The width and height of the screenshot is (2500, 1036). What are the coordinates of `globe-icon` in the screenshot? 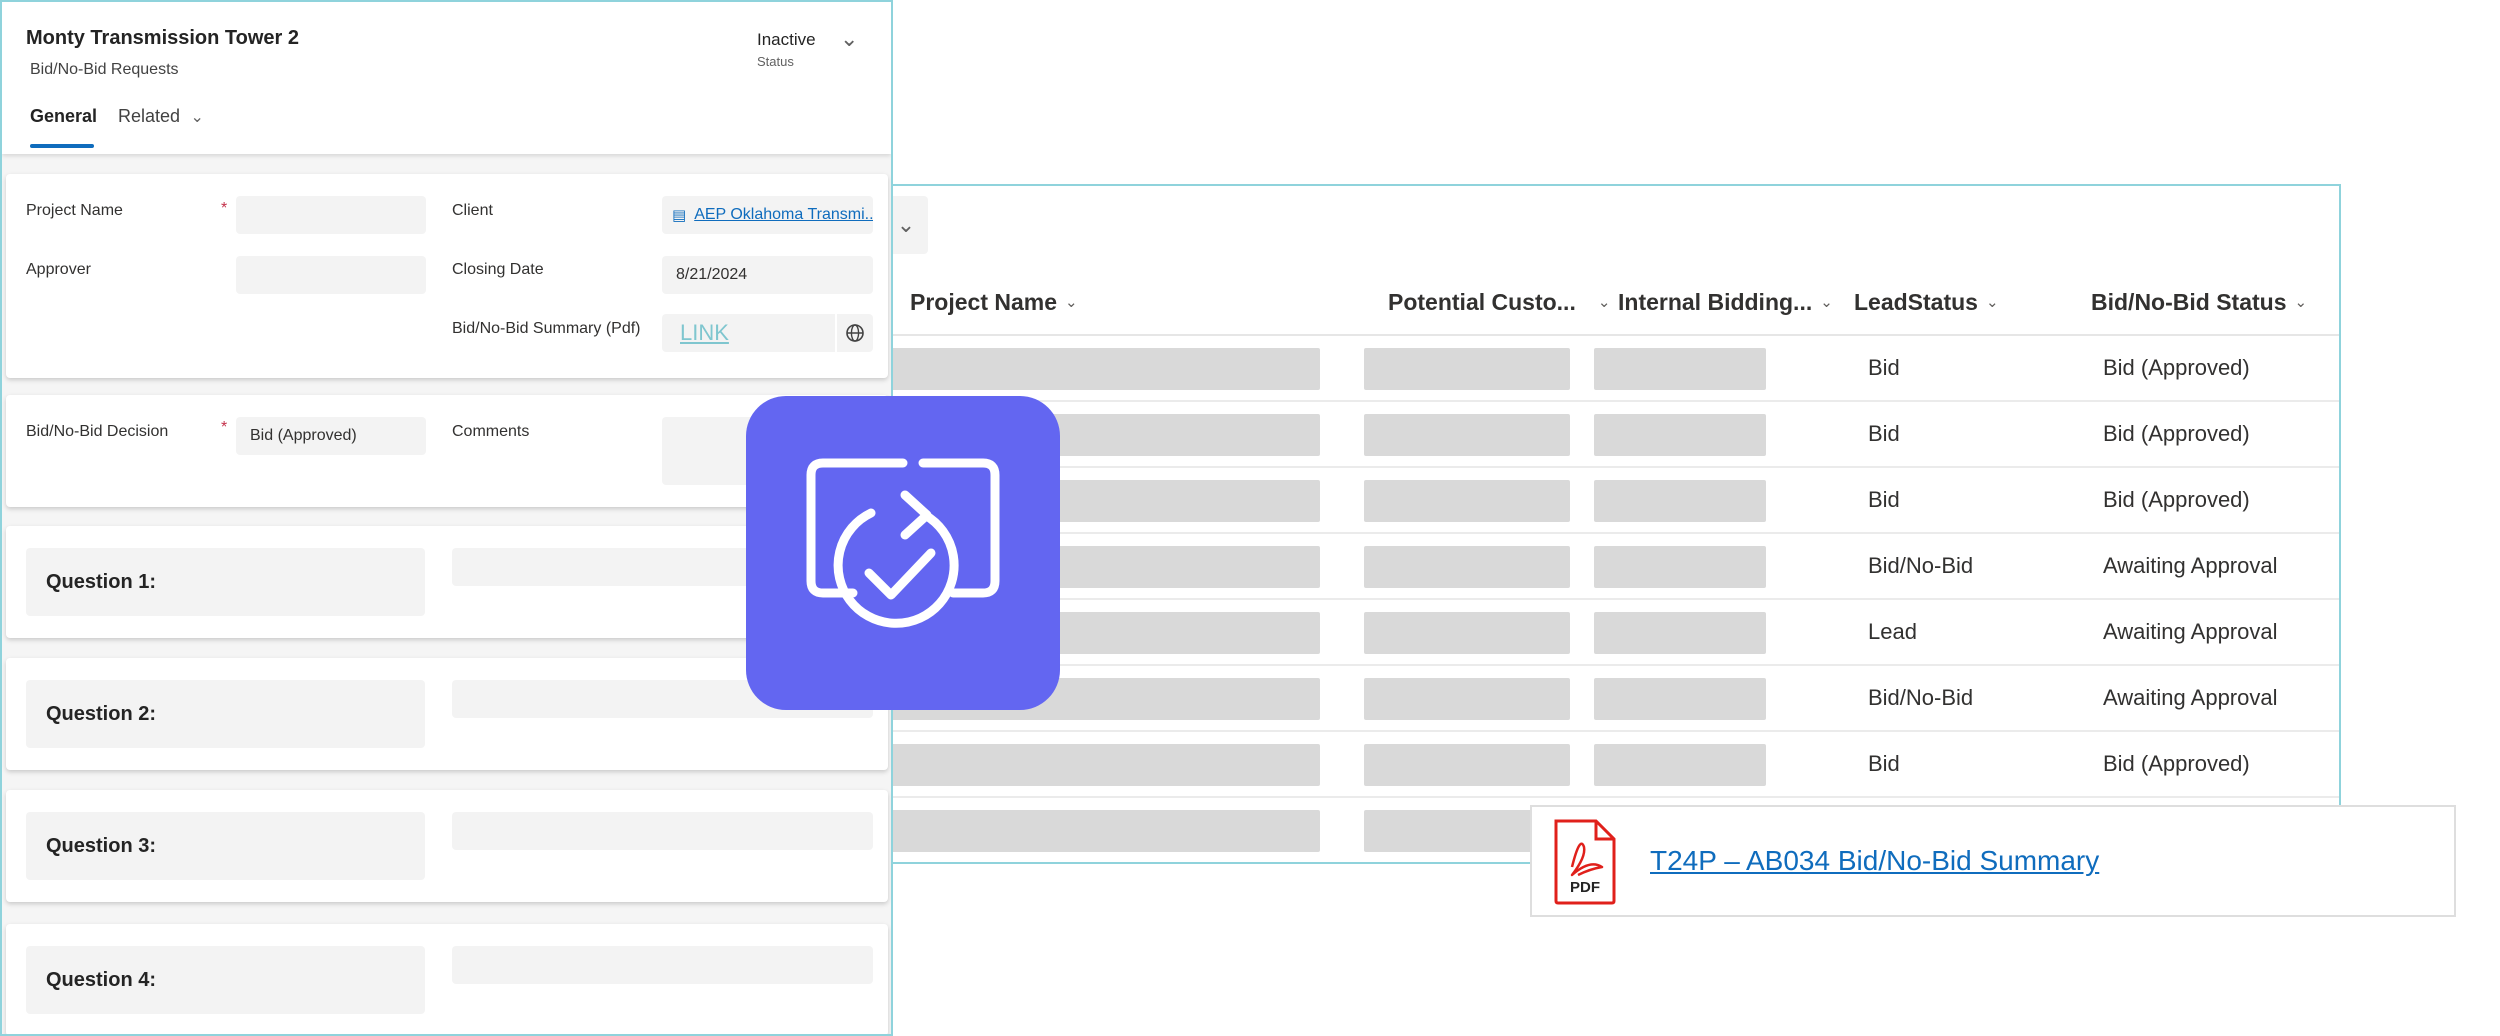 It's located at (854, 333).